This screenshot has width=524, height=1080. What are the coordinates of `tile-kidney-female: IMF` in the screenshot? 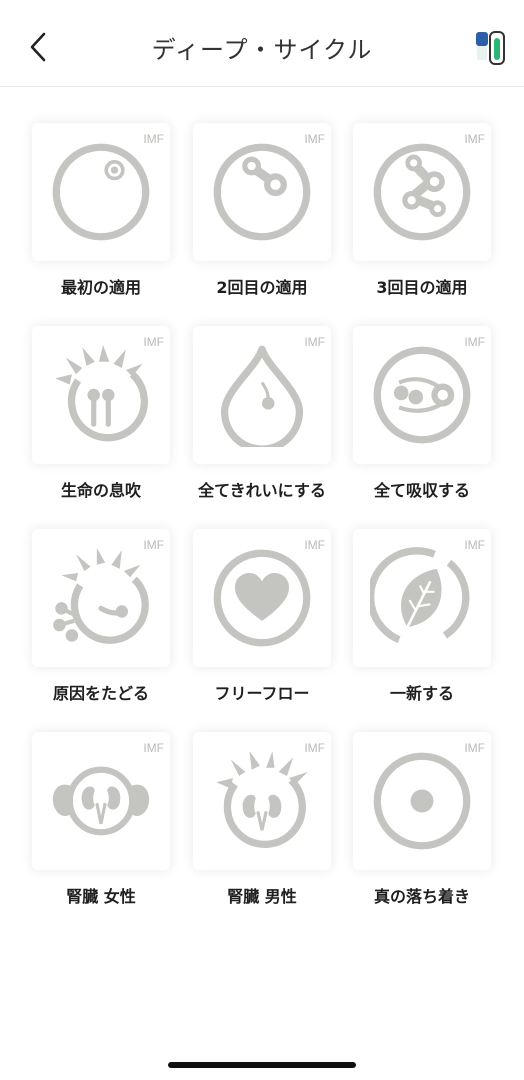 It's located at (101, 801).